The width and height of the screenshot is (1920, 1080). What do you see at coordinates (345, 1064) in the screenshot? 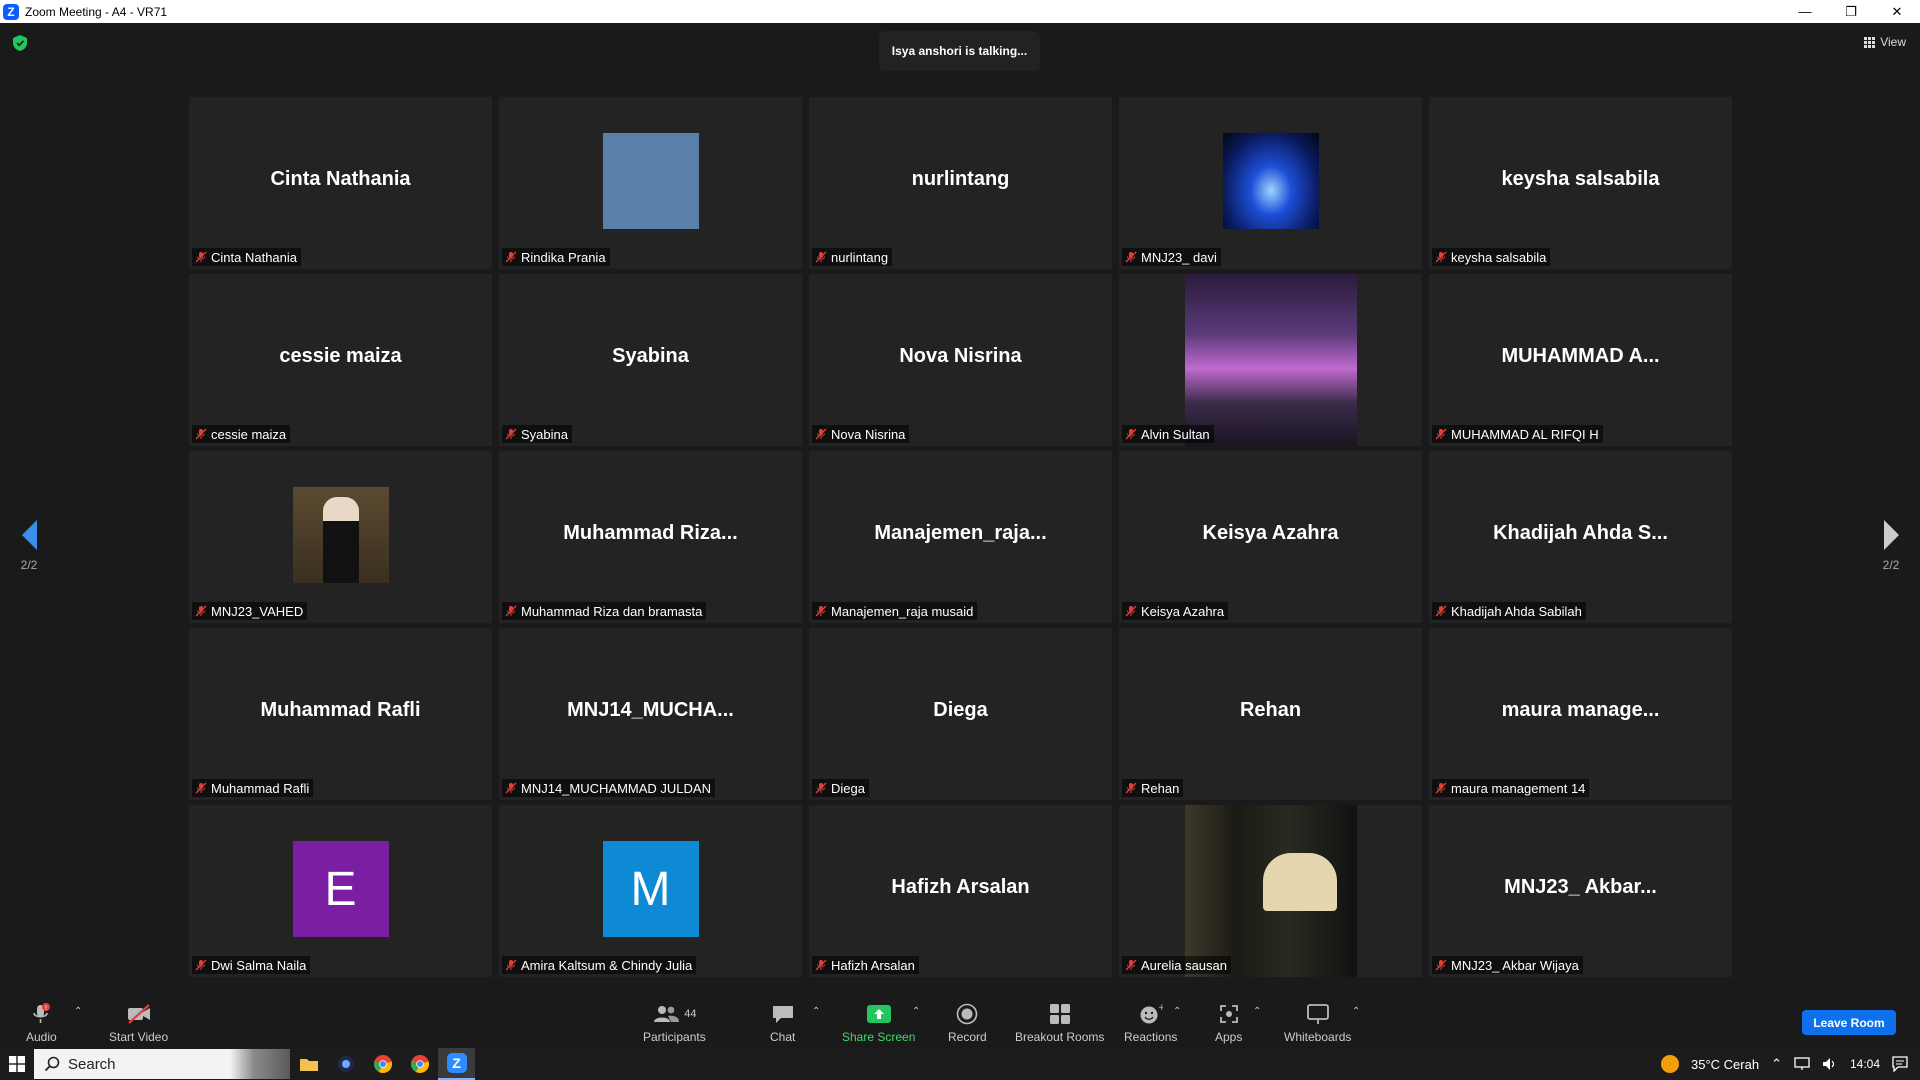
I see `camera-app-icon` at bounding box center [345, 1064].